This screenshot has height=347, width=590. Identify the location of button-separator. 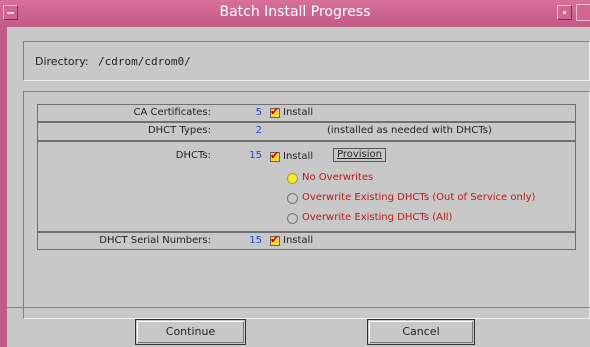
(298, 307).